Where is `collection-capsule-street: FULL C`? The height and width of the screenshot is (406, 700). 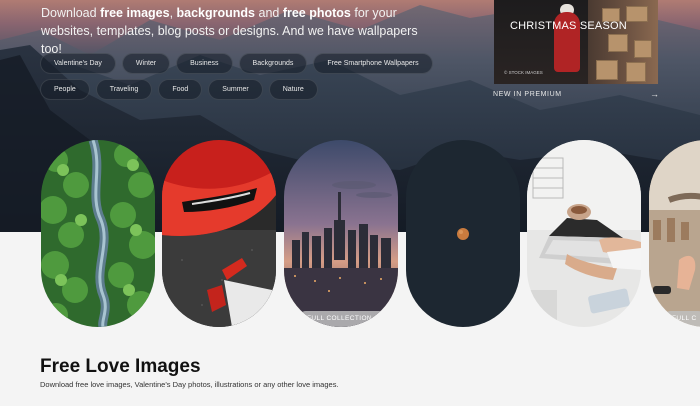
collection-capsule-street: FULL C is located at coordinates (674, 233).